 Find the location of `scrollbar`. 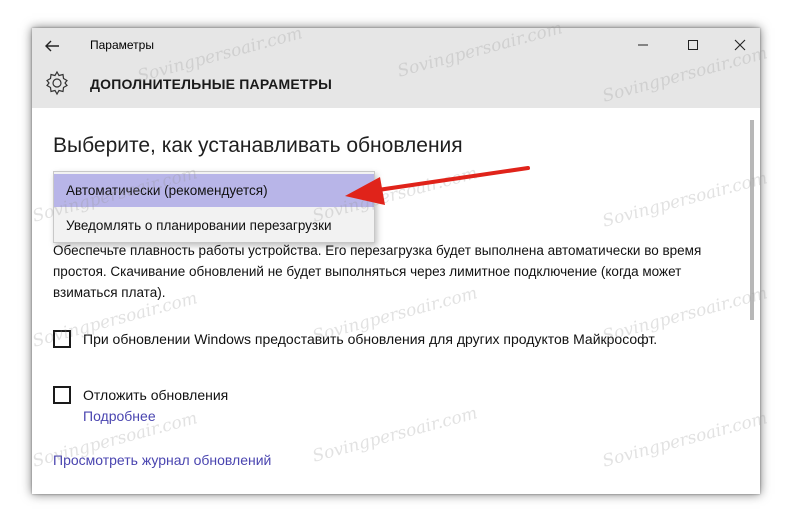

scrollbar is located at coordinates (752, 302).